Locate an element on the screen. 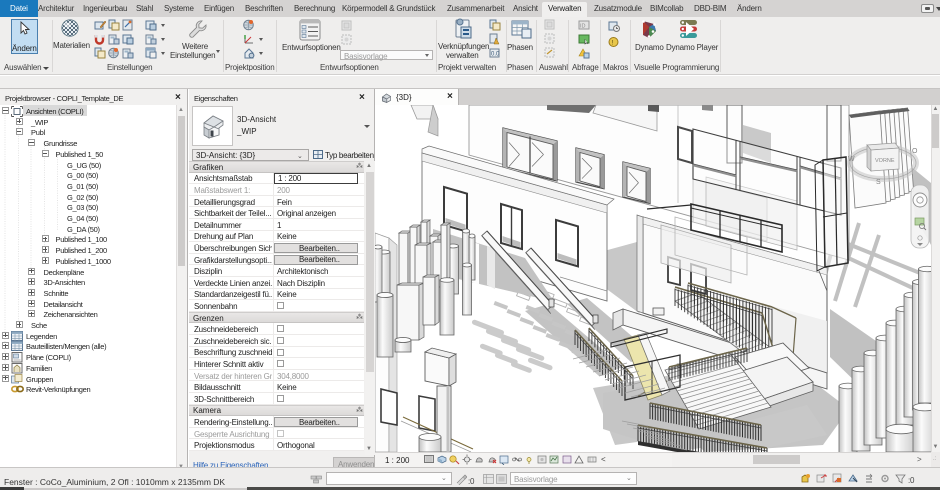 The height and width of the screenshot is (490, 940). svg-text: ID is located at coordinates (583, 27).